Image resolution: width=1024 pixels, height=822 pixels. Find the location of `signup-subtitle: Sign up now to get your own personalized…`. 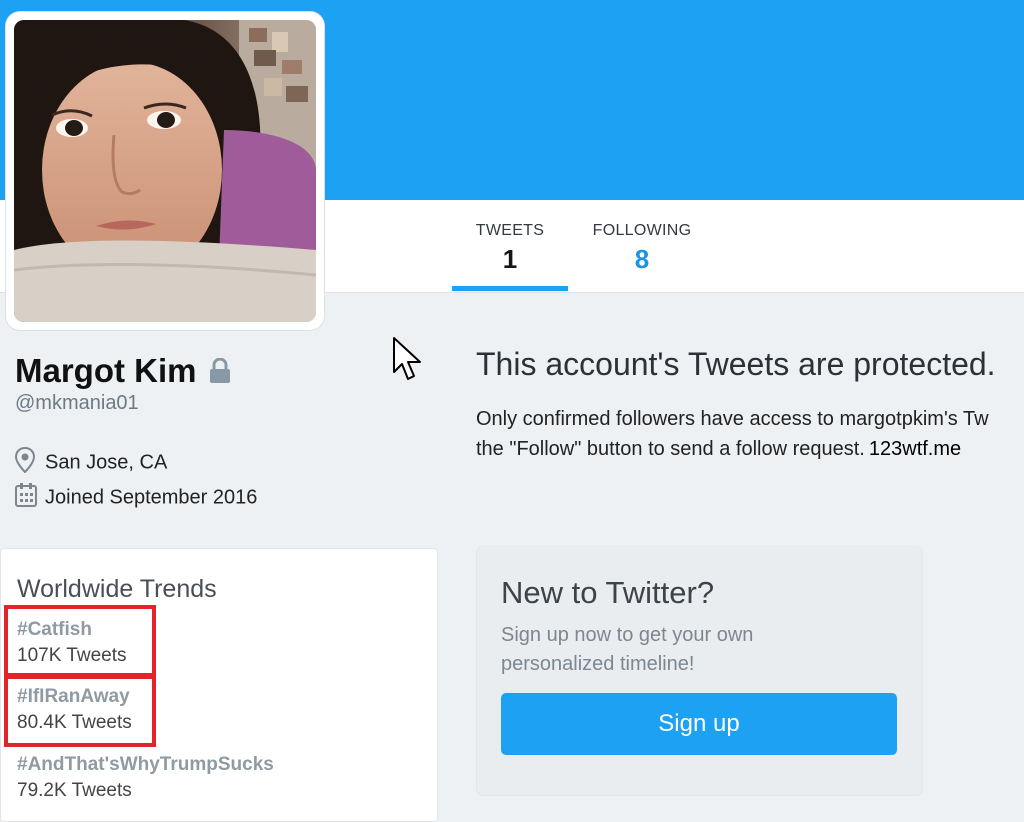

signup-subtitle: Sign up now to get your own personalized… is located at coordinates (627, 649).